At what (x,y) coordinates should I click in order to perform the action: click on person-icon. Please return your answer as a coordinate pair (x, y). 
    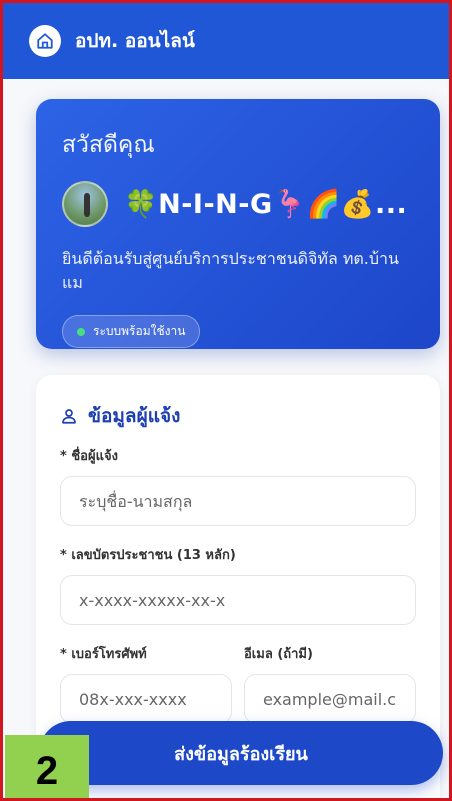
    Looking at the image, I should click on (69, 416).